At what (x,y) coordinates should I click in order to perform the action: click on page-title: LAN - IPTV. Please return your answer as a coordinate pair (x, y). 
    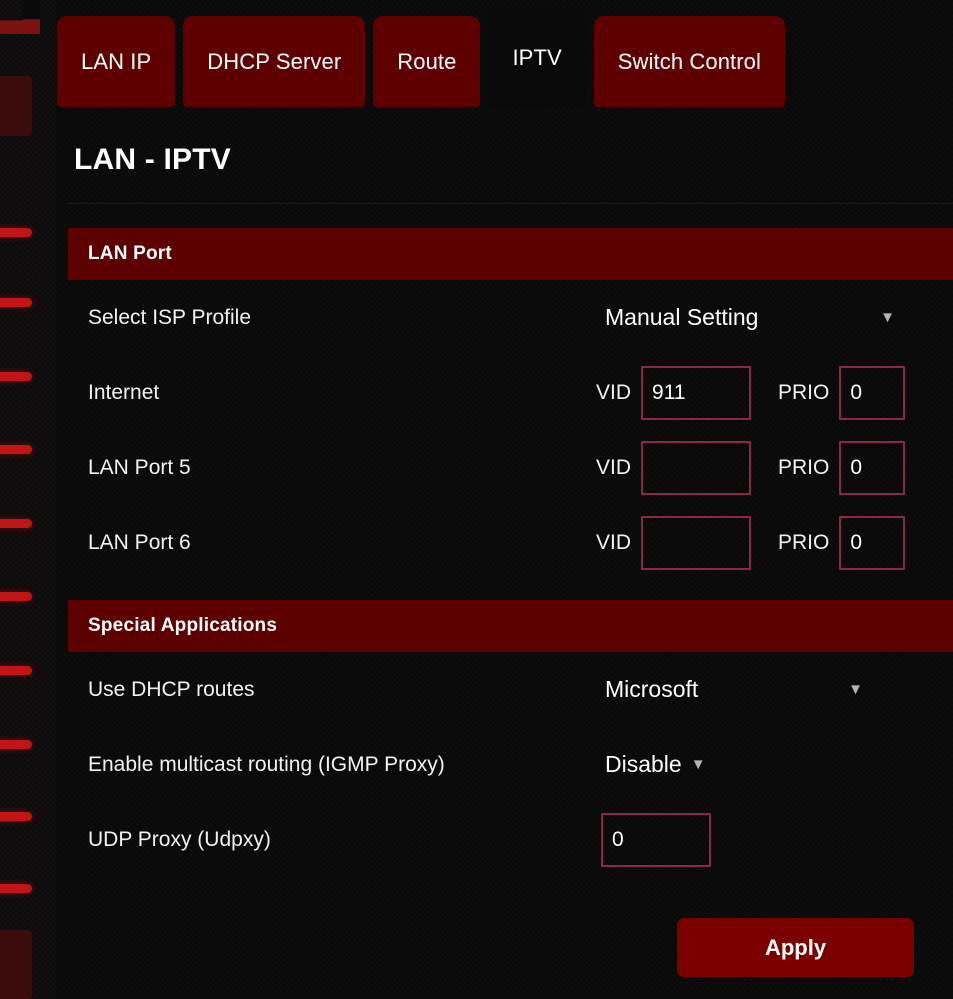
    Looking at the image, I should click on (152, 159).